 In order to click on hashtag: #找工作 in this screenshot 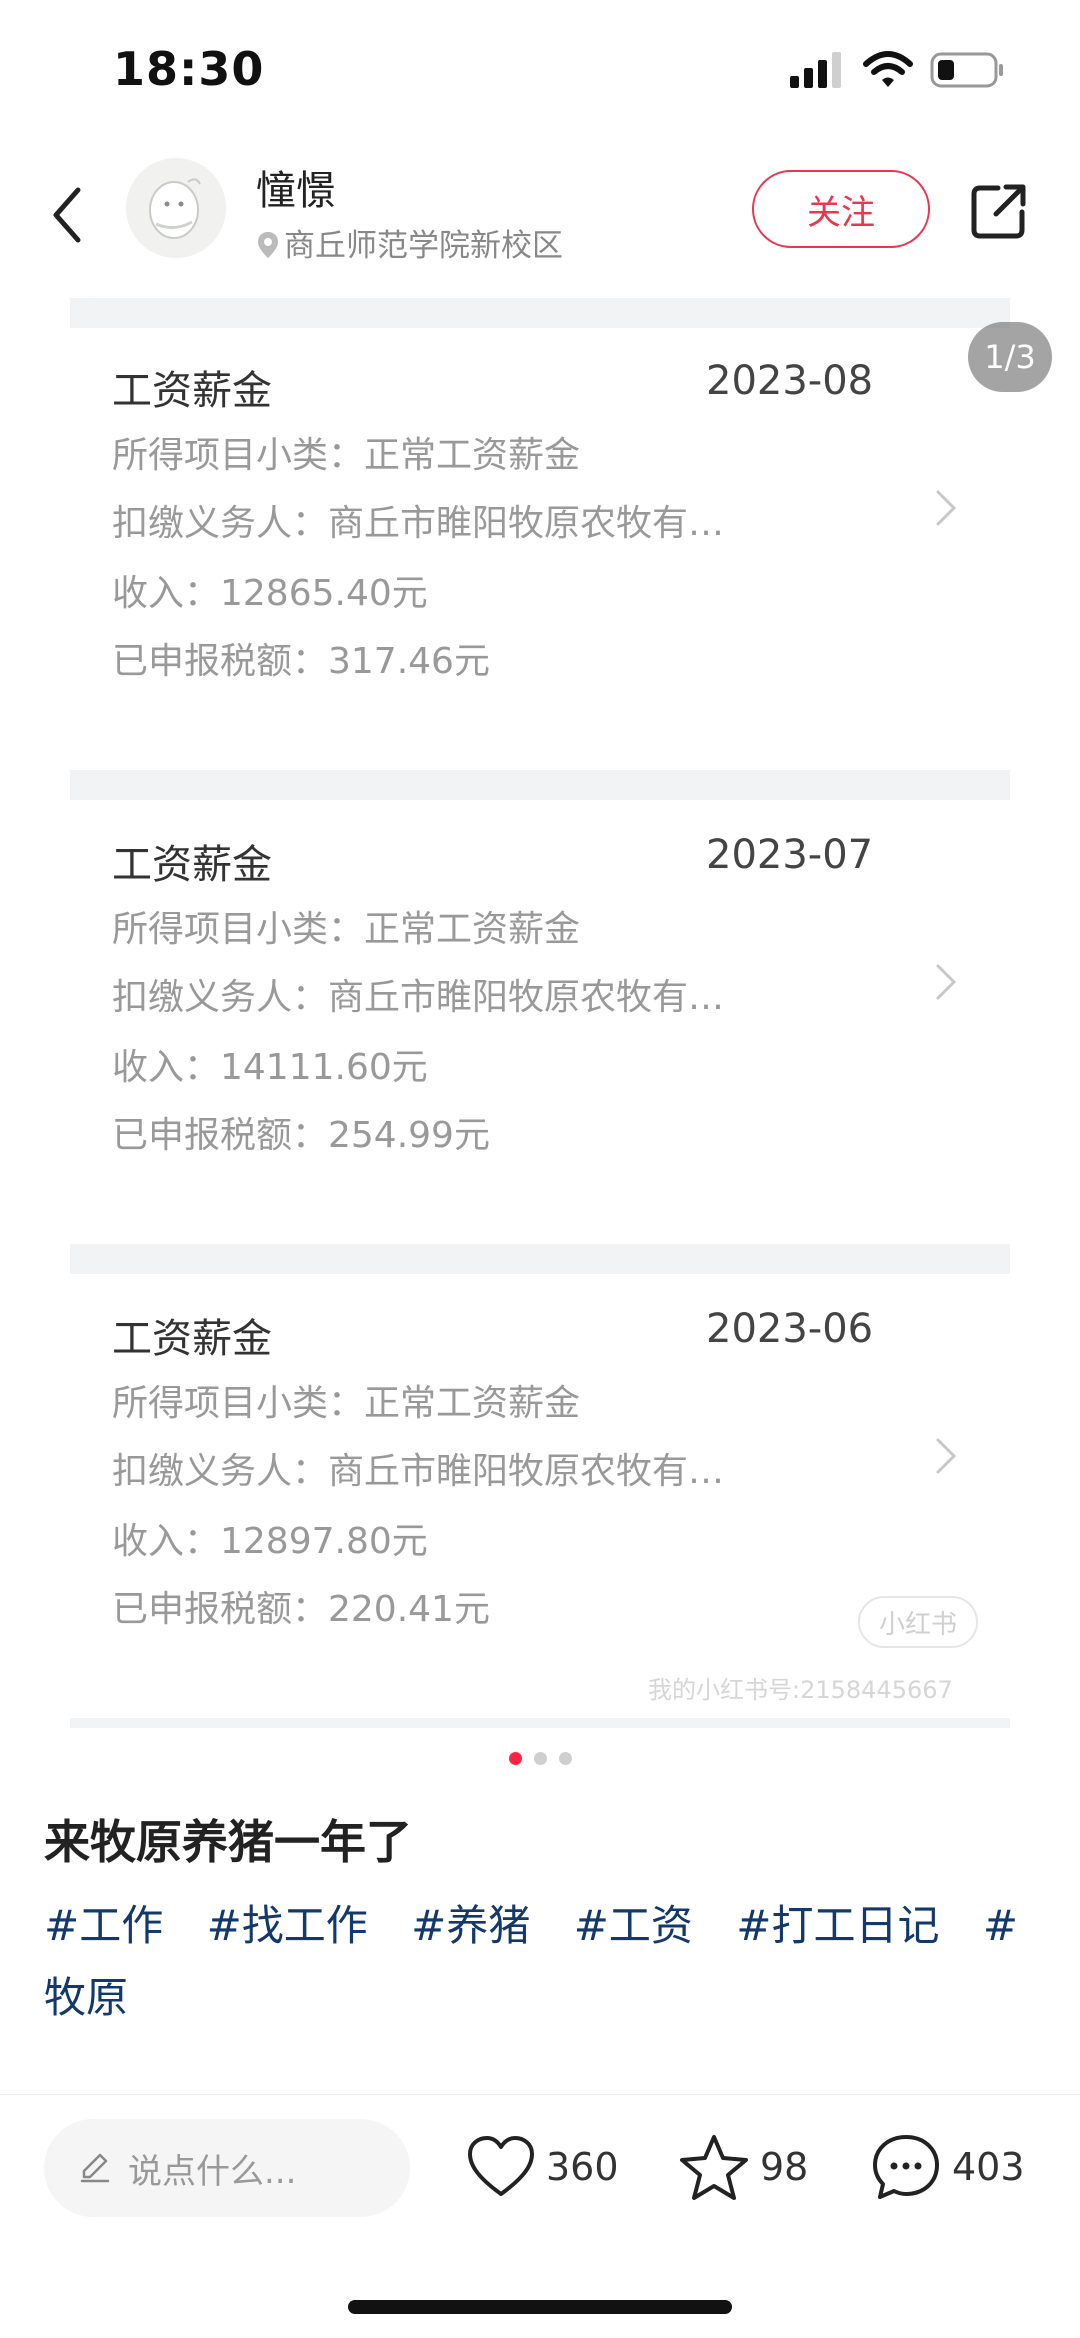, I will do `click(287, 1925)`.